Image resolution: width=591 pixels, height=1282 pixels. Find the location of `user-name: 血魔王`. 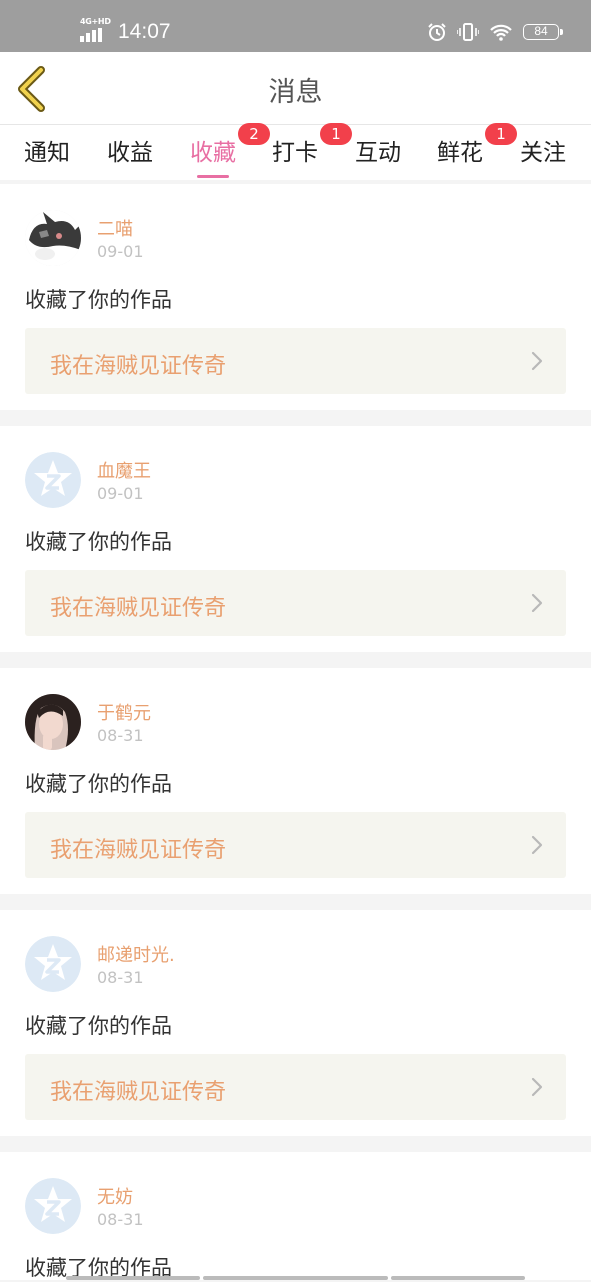

user-name: 血魔王 is located at coordinates (124, 470).